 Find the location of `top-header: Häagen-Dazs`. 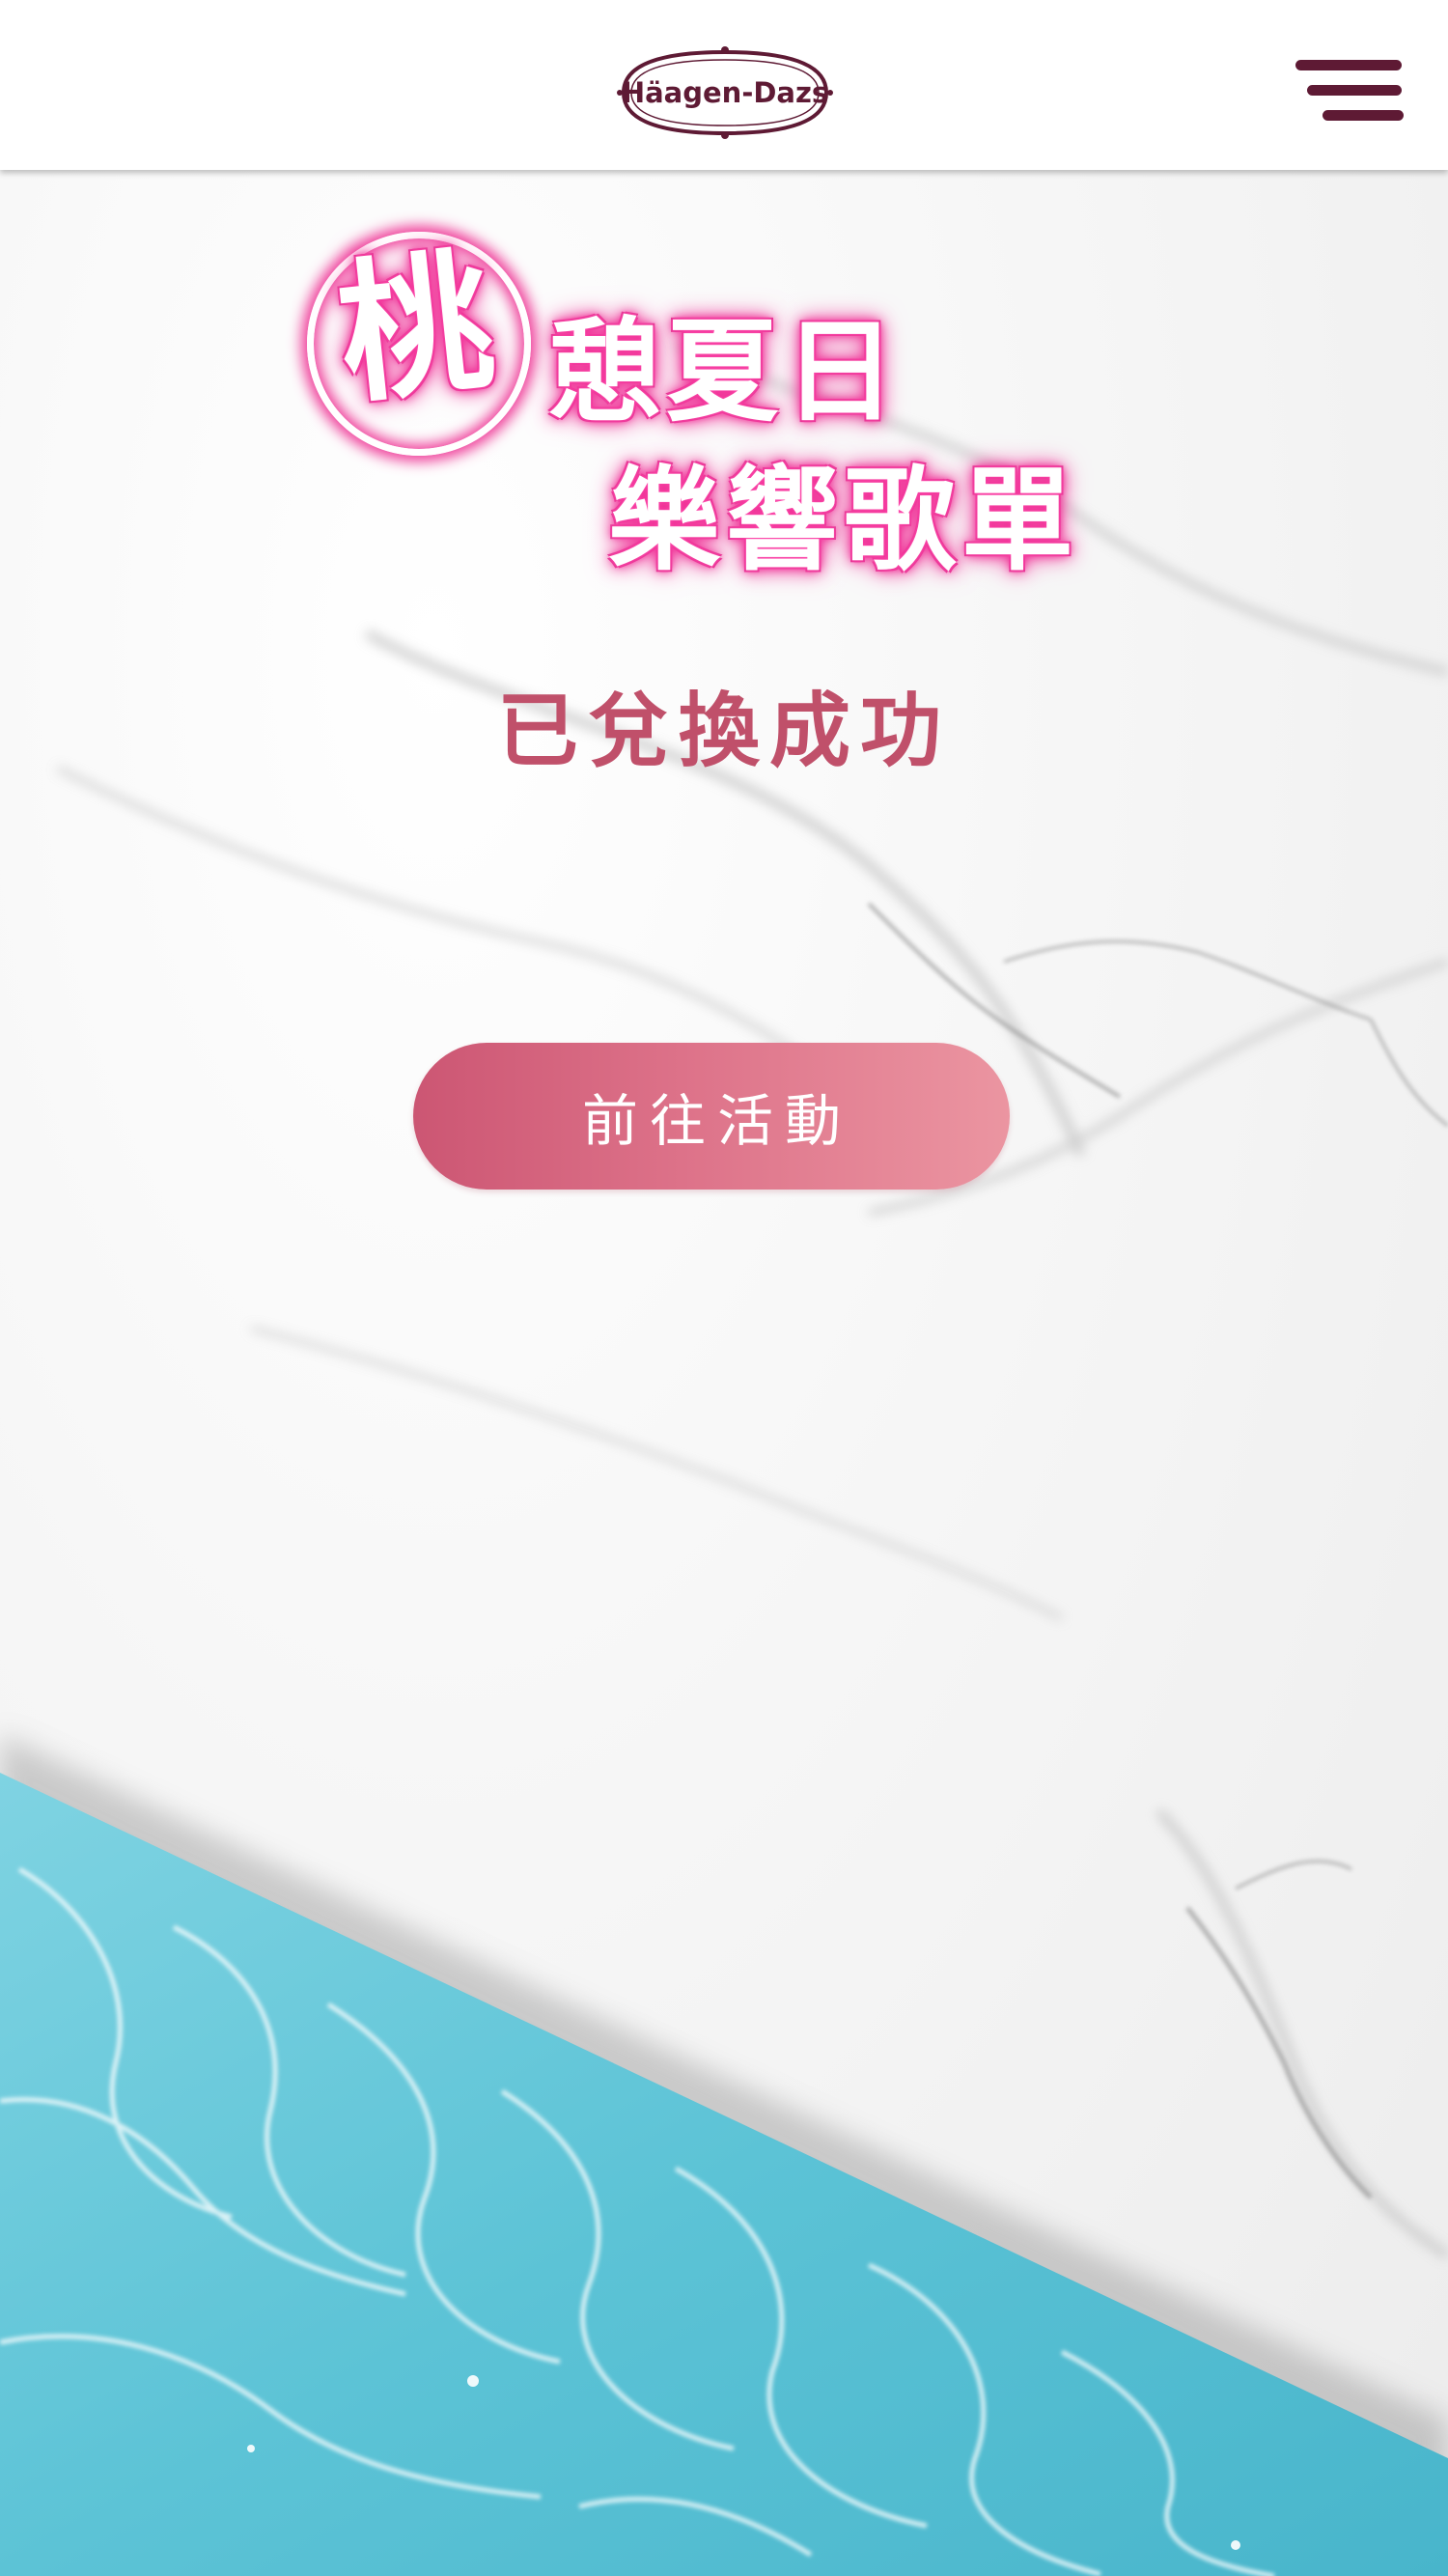

top-header: Häagen-Dazs is located at coordinates (724, 85).